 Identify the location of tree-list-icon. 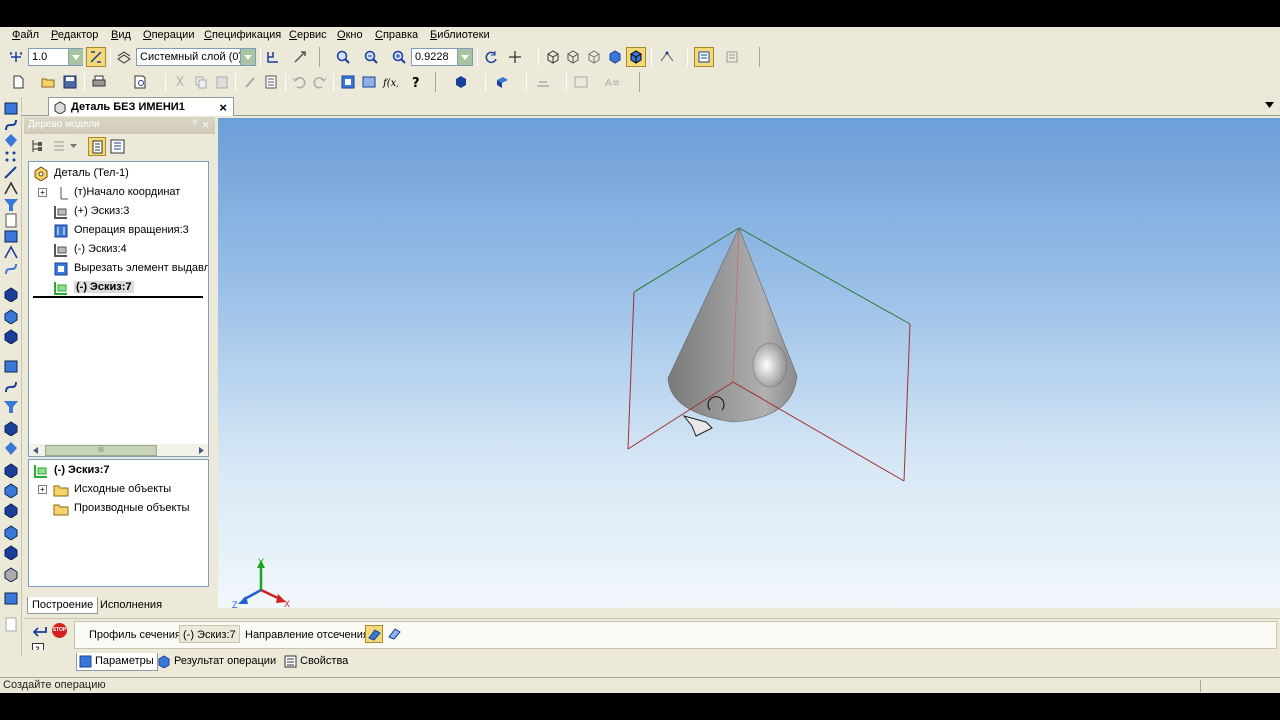
(59, 146).